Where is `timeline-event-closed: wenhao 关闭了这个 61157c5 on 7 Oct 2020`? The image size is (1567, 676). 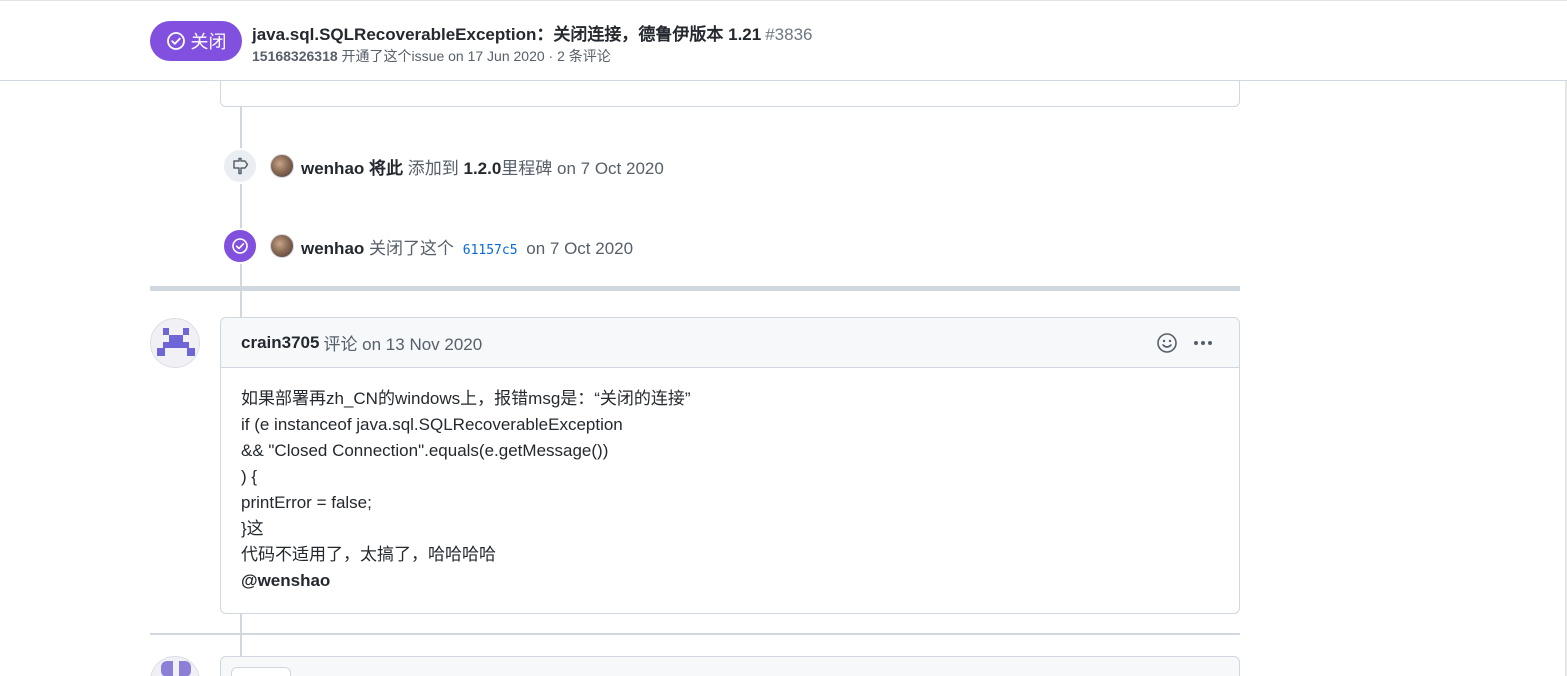 timeline-event-closed: wenhao 关闭了这个 61157c5 on 7 Oct 2020 is located at coordinates (427, 246).